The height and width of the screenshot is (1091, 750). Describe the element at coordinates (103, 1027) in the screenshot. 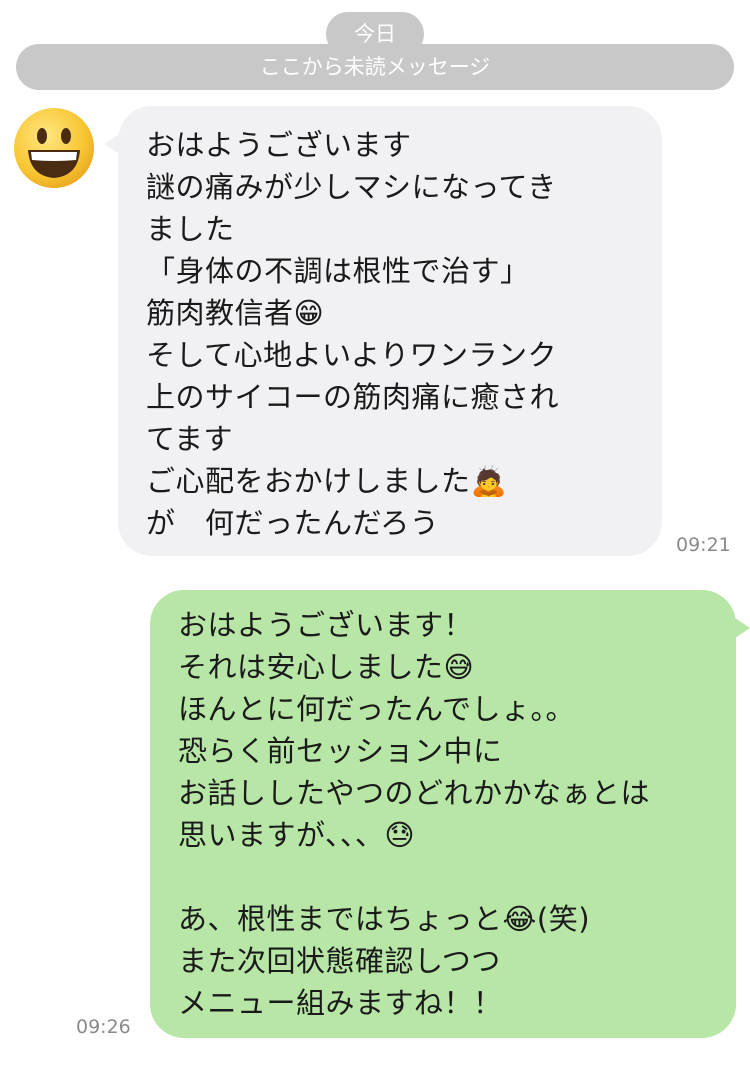

I see `message-timestamp: 09:26` at that location.